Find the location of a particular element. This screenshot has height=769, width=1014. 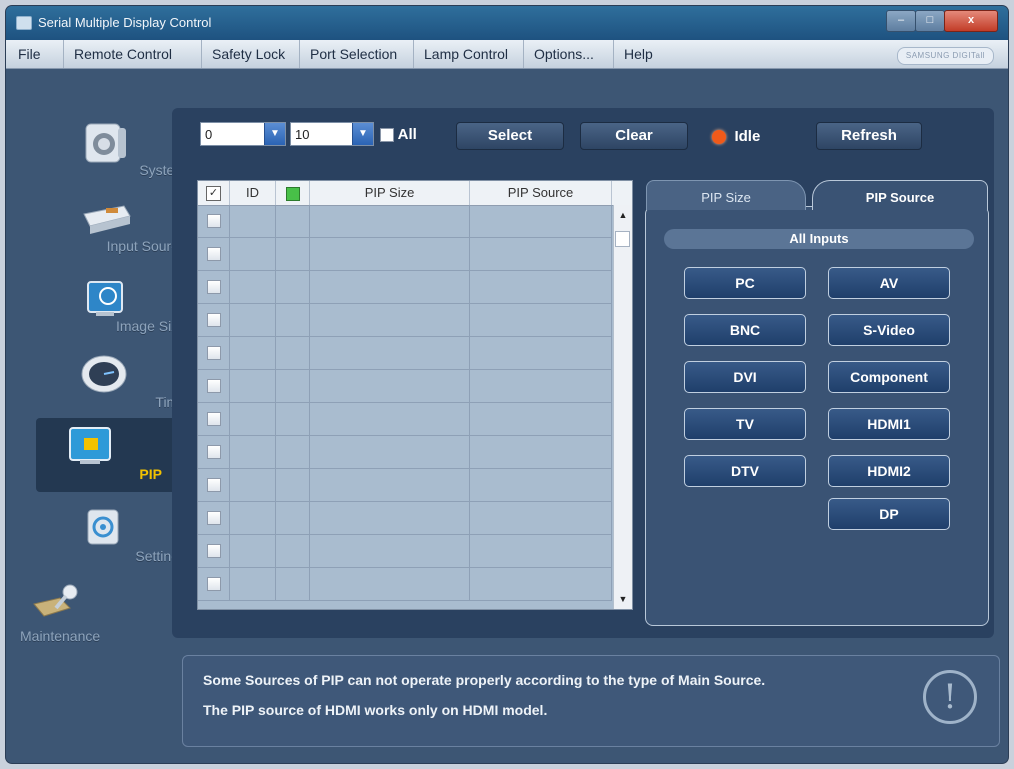

menu-remote-control: Remote Control is located at coordinates (133, 54).